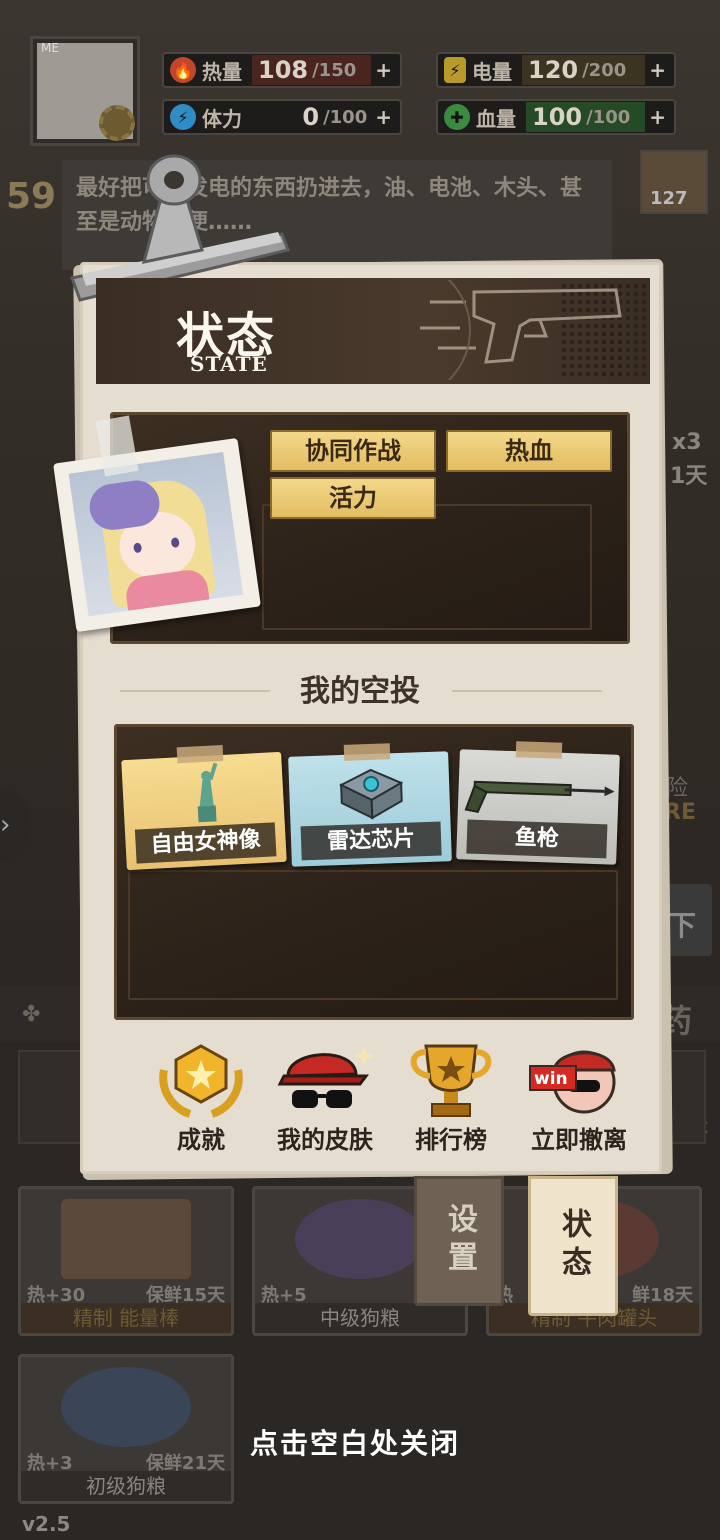 This screenshot has width=720, height=1540. Describe the element at coordinates (657, 117) in the screenshot. I see `health-plus-button: +` at that location.